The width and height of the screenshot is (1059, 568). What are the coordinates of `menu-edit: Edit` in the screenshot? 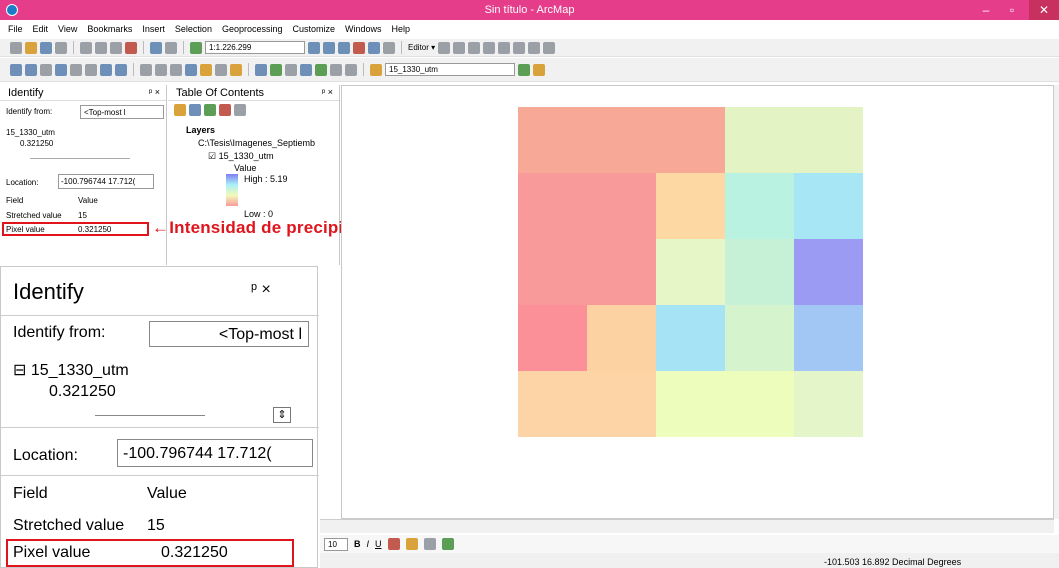 It's located at (41, 29).